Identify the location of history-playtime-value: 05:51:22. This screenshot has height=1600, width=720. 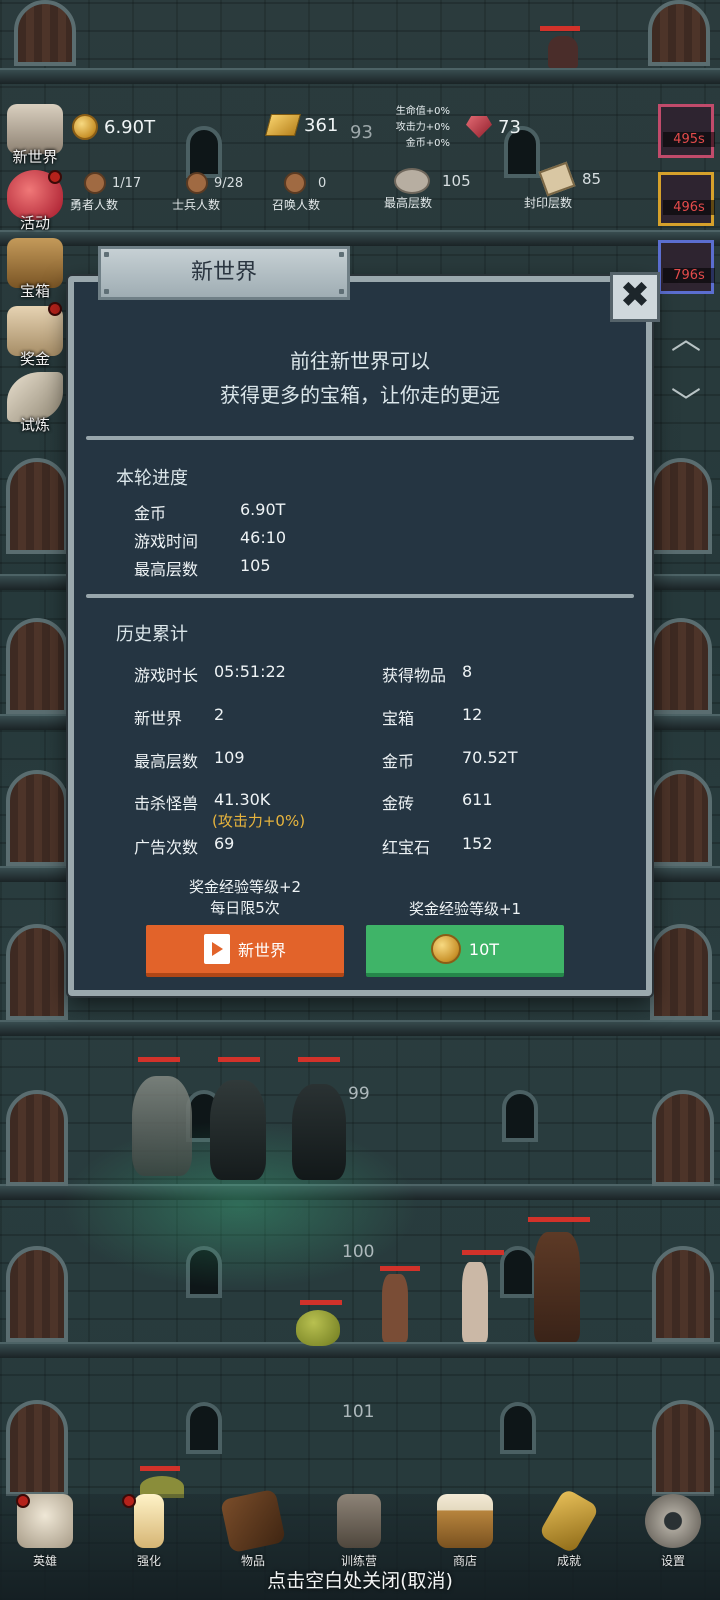
(250, 671).